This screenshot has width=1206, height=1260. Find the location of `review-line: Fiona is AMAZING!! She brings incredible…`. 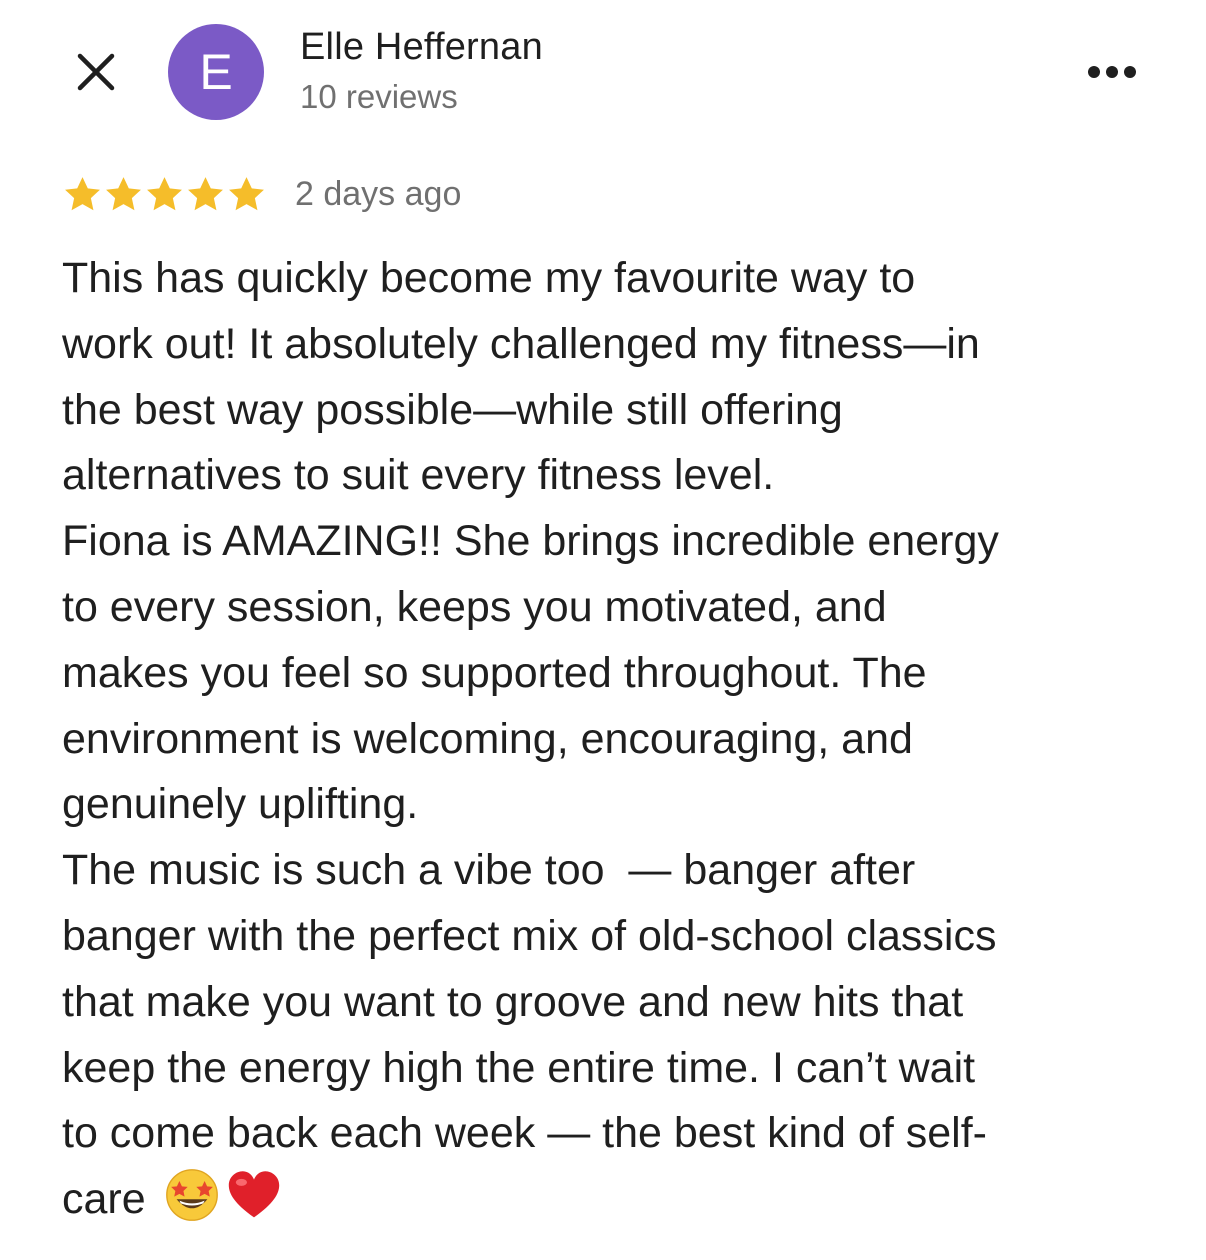

review-line: Fiona is AMAZING!! She brings incredible… is located at coordinates (530, 541).